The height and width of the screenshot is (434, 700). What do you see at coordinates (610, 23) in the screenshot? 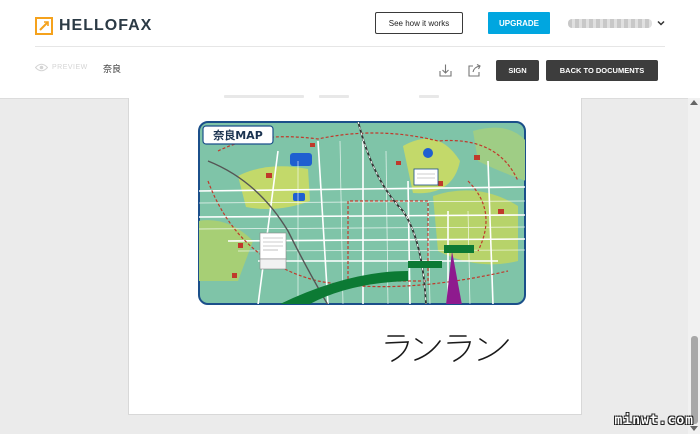
I see `account-email-blurred` at bounding box center [610, 23].